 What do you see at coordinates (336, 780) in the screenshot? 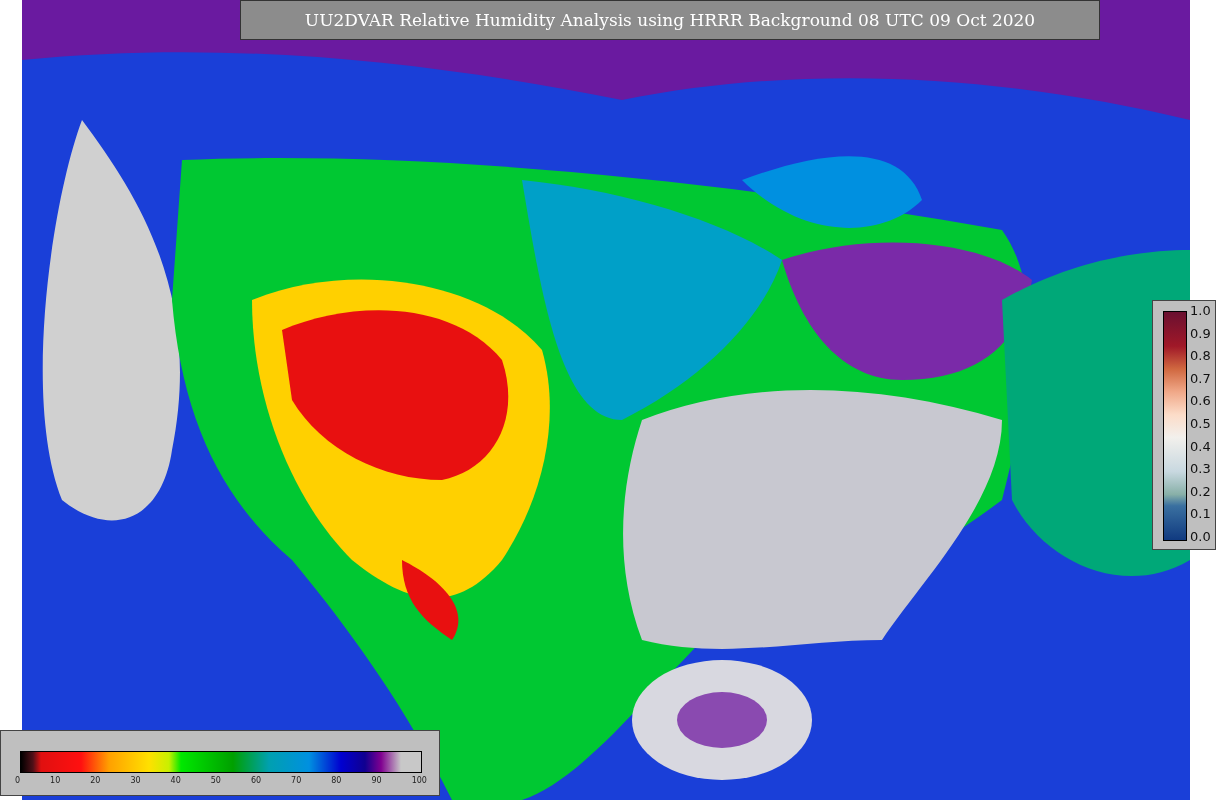
I see `colorbar-tick-label: 80` at bounding box center [336, 780].